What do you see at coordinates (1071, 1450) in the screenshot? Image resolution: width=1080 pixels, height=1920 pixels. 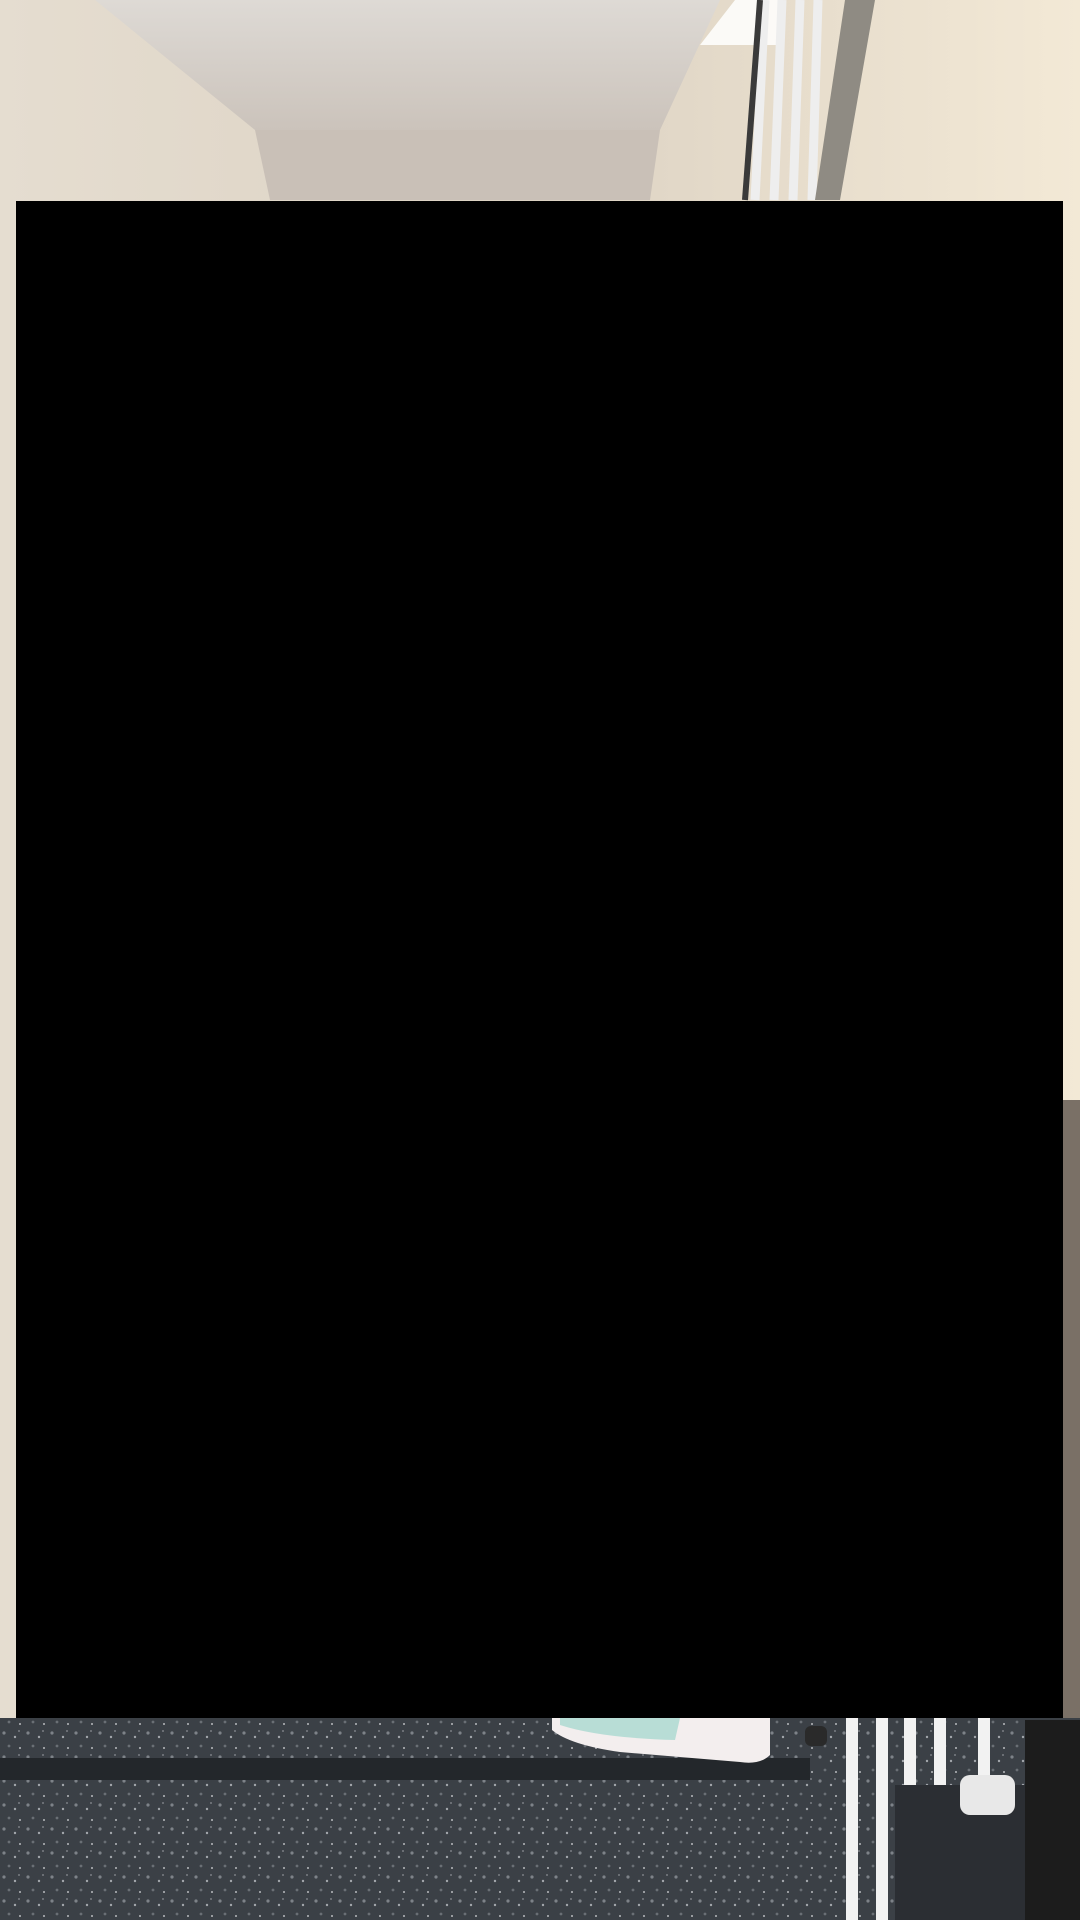 I see `right-wall-dark` at bounding box center [1071, 1450].